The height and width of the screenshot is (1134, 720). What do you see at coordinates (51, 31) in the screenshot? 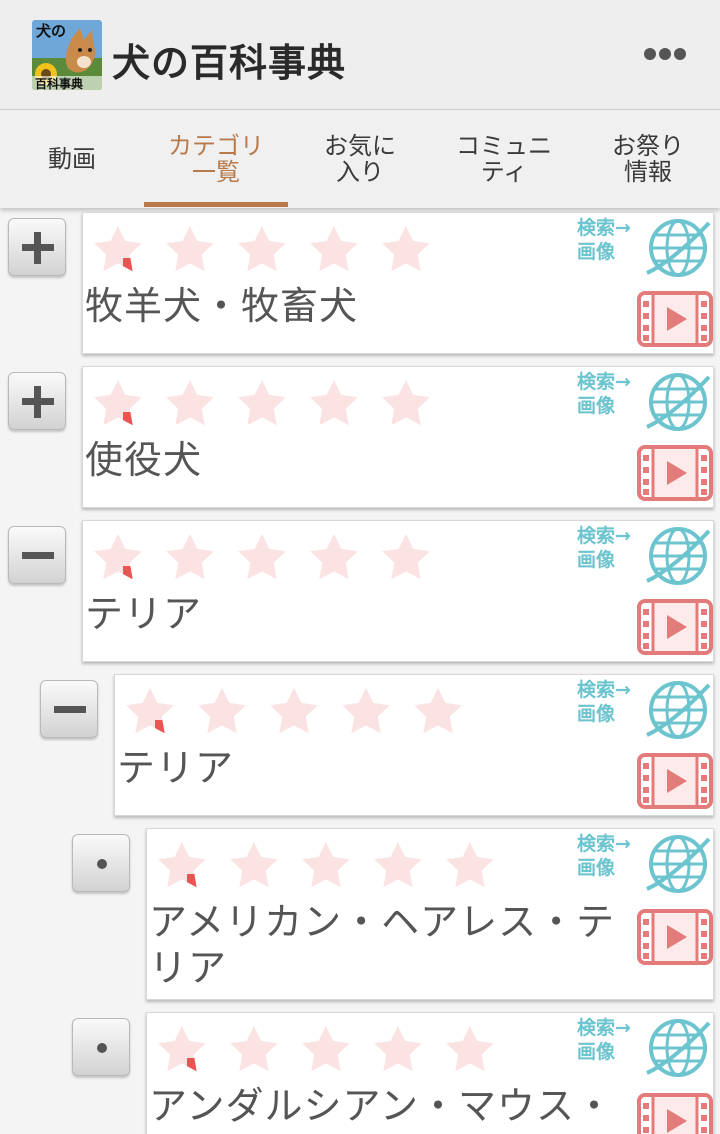
I see `svg-text: 犬の` at bounding box center [51, 31].